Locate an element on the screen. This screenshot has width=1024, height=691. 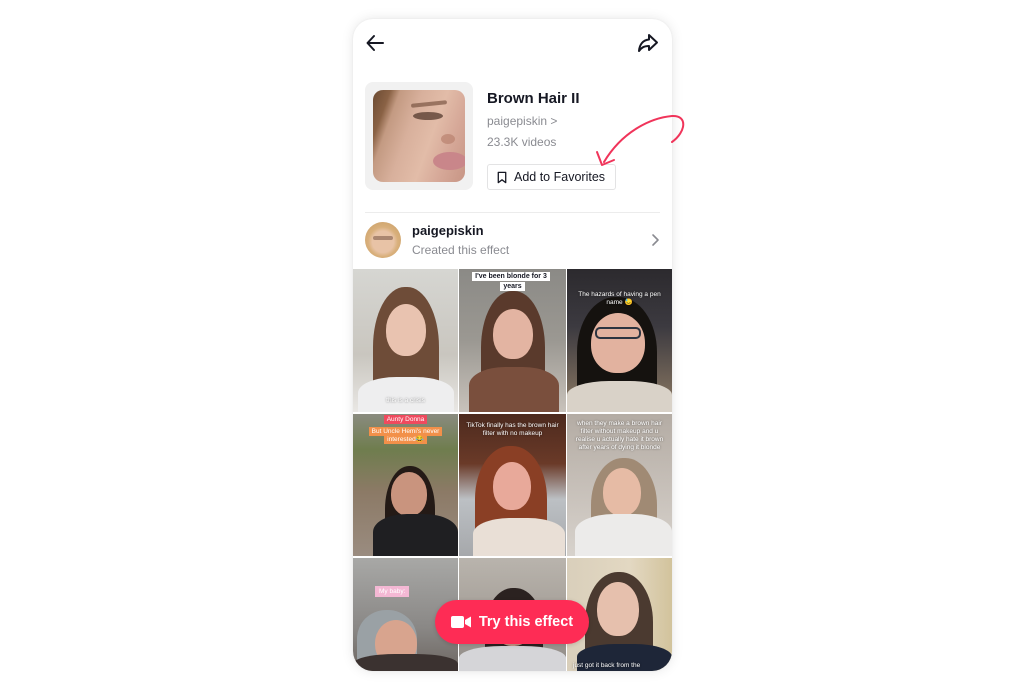
add-to-favorites-label: Add to Favorites is located at coordinates (560, 177).